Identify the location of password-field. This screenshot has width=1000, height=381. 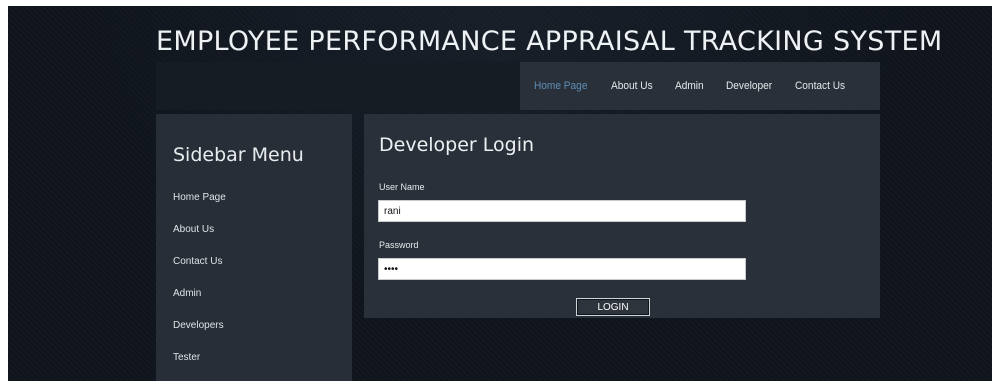
(562, 269).